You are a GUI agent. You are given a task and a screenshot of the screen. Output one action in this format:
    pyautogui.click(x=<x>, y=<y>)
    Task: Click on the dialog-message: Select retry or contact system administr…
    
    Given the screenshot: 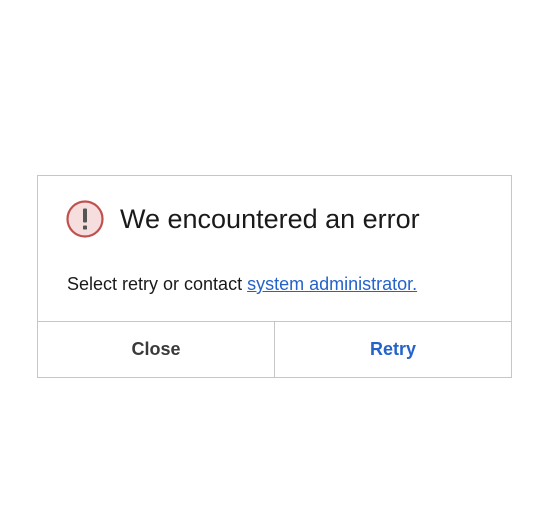 What is the action you would take?
    pyautogui.click(x=242, y=284)
    